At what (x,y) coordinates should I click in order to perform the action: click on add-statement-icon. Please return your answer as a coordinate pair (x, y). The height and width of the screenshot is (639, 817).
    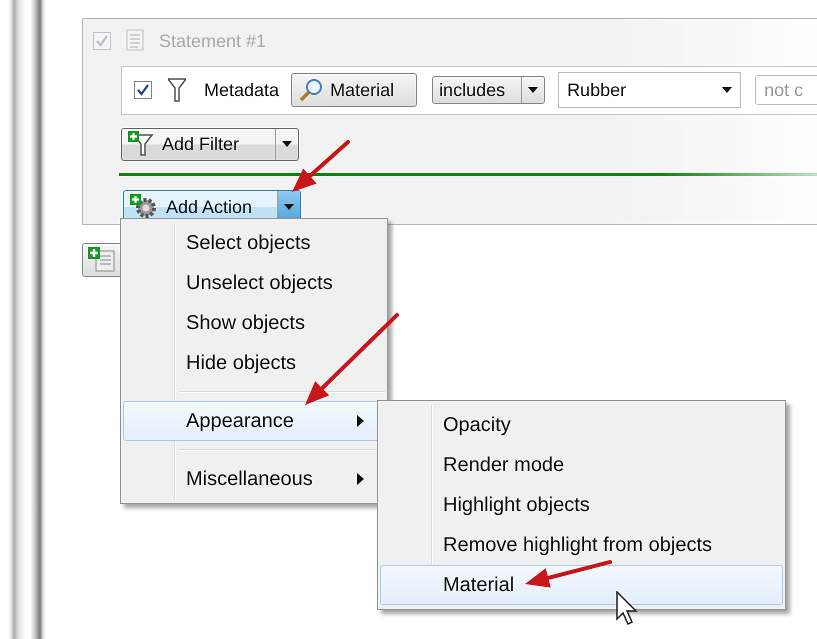
    Looking at the image, I should click on (102, 260).